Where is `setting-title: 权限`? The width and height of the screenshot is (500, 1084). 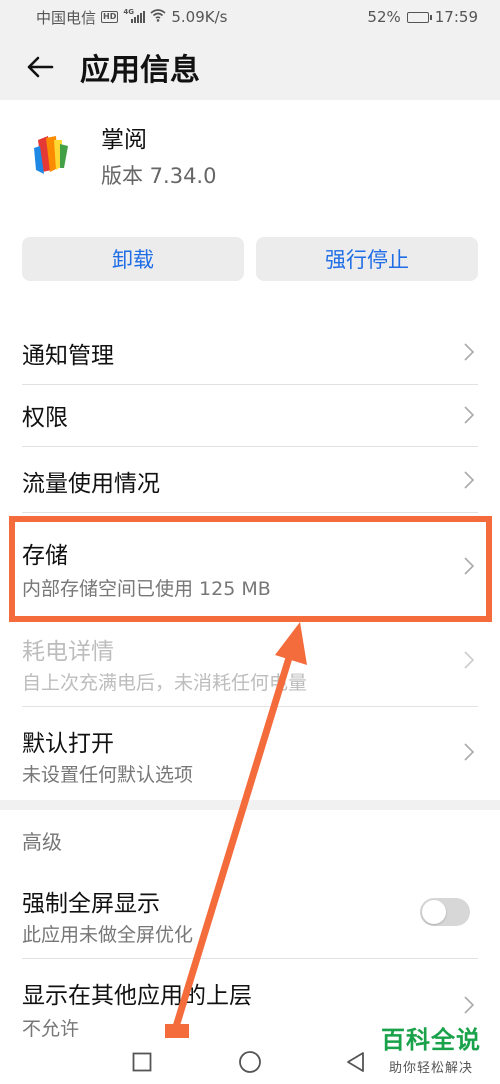
setting-title: 权限 is located at coordinates (45, 418).